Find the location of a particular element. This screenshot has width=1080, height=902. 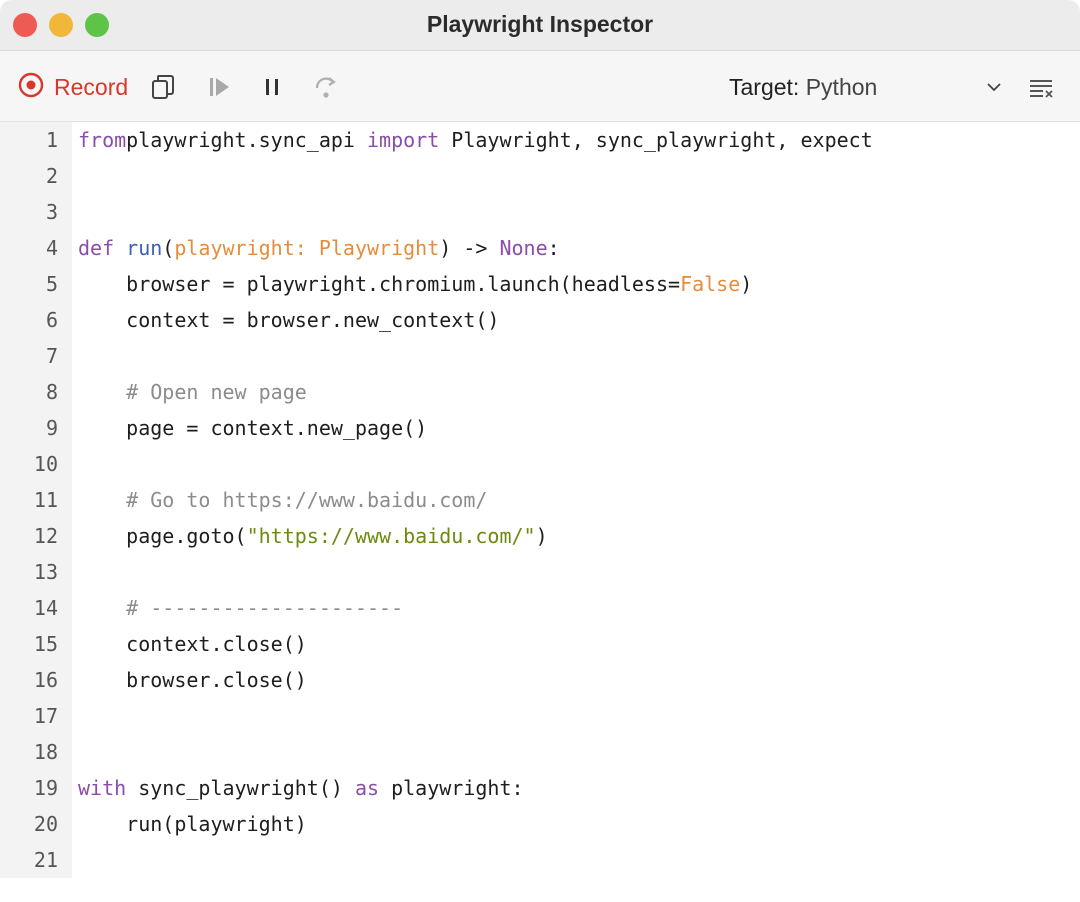

code-text: # Go to https://www.baidu.com/ is located at coordinates (282, 500).